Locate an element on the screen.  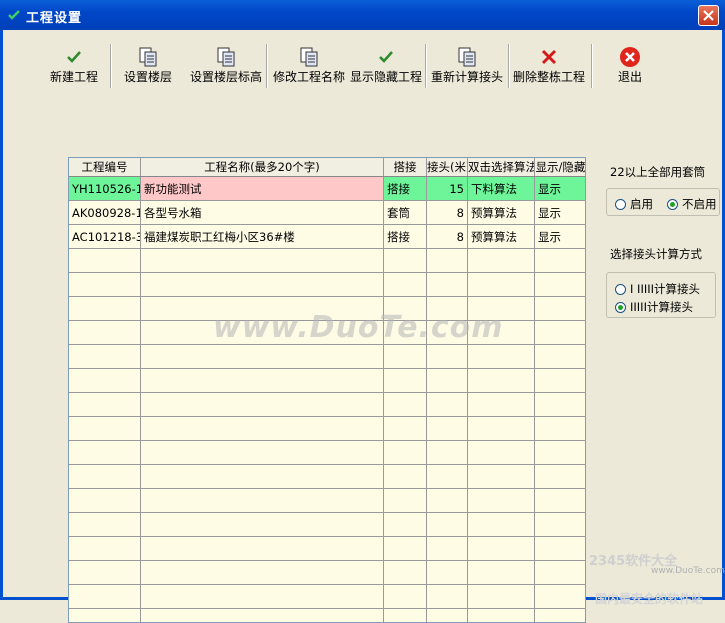
cell-algorithm: 下料算法 is located at coordinates (501, 189).